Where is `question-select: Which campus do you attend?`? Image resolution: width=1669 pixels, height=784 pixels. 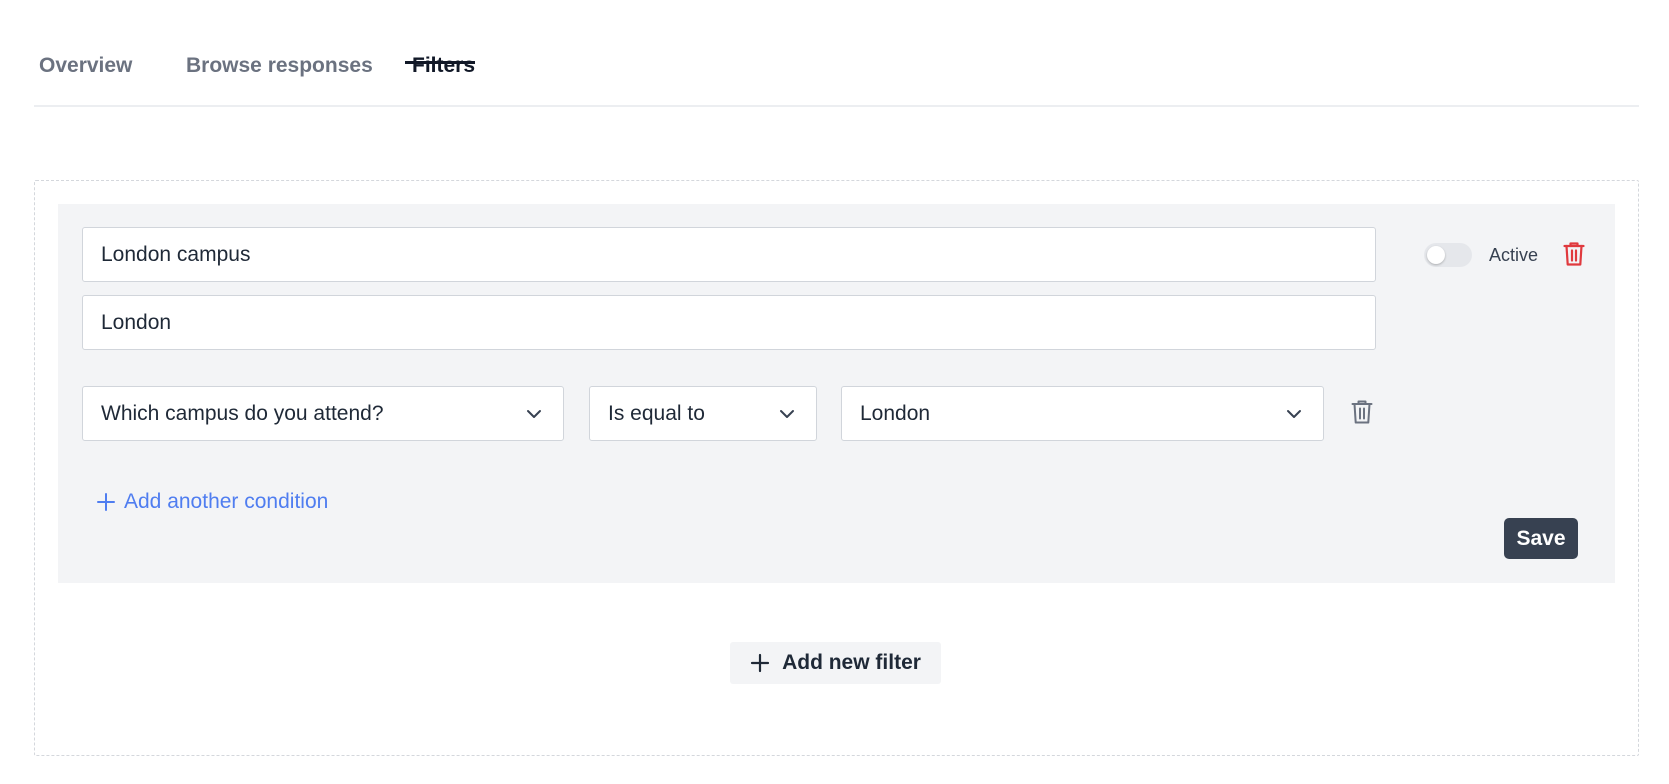 question-select: Which campus do you attend? is located at coordinates (323, 413).